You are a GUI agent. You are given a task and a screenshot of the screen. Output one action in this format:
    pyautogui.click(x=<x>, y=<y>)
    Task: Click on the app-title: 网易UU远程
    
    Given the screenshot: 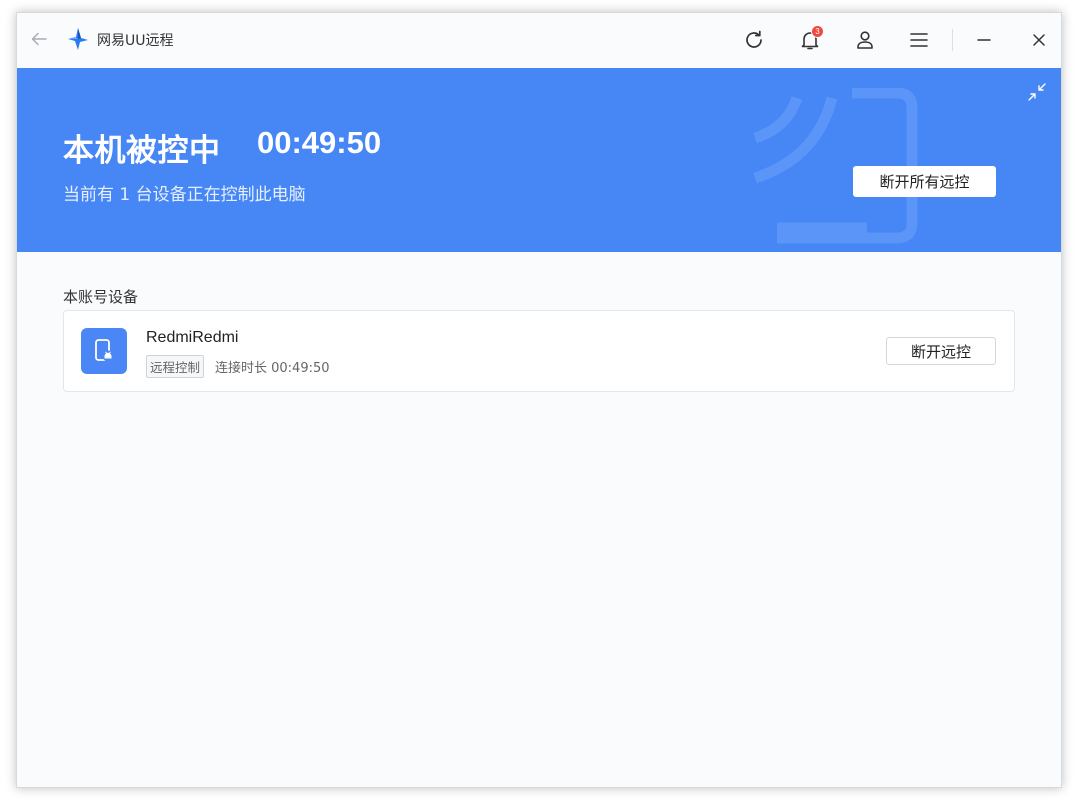 What is the action you would take?
    pyautogui.click(x=135, y=41)
    